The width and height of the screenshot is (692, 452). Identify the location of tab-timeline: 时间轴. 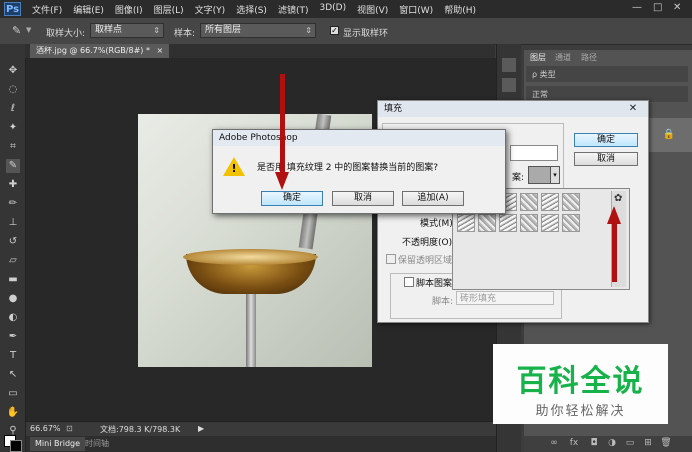
(97, 444).